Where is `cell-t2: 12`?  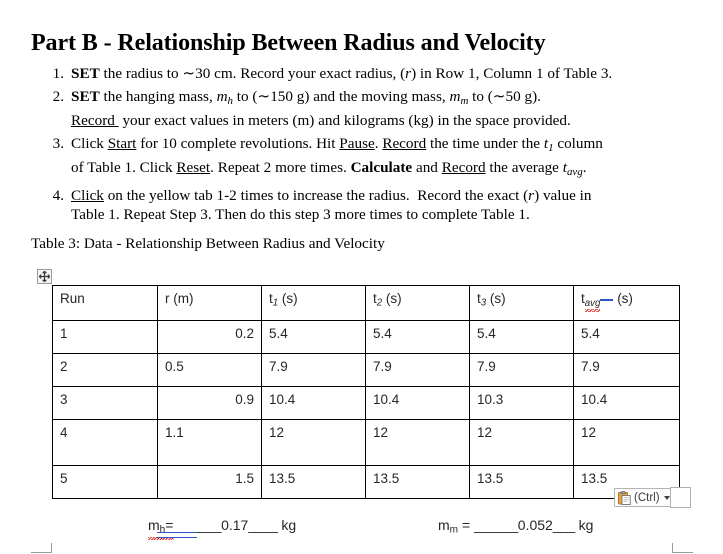
cell-t2: 12 is located at coordinates (417, 442).